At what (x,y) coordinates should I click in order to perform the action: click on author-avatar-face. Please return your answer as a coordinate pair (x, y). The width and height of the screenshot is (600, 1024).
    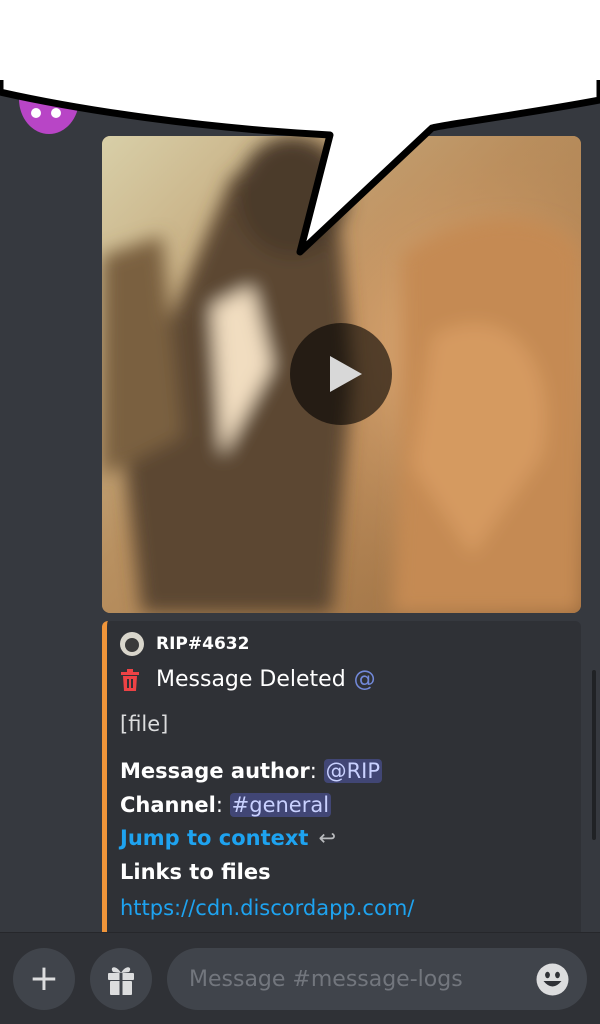
    Looking at the image, I should click on (132, 645).